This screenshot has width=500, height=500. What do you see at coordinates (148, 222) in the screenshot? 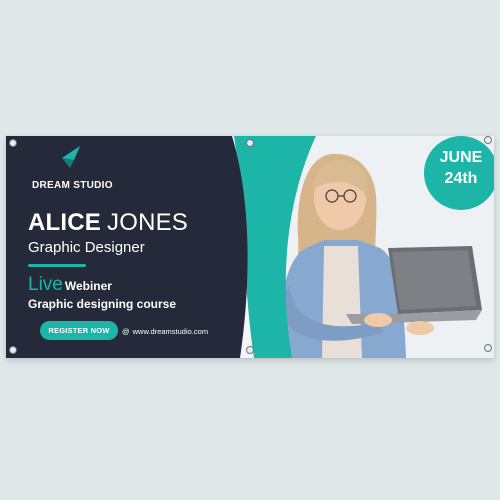
I see `speaker-last-name: JONES` at bounding box center [148, 222].